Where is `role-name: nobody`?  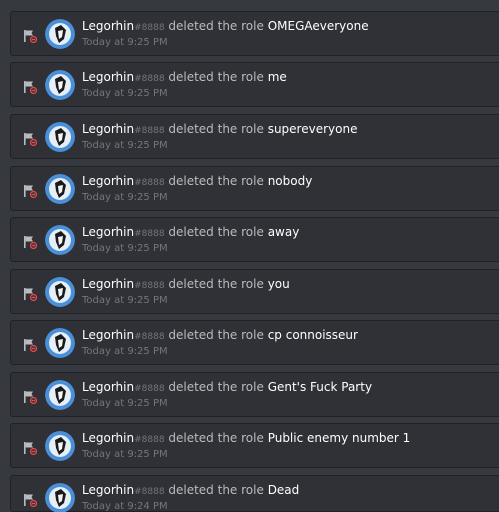
role-name: nobody is located at coordinates (290, 181).